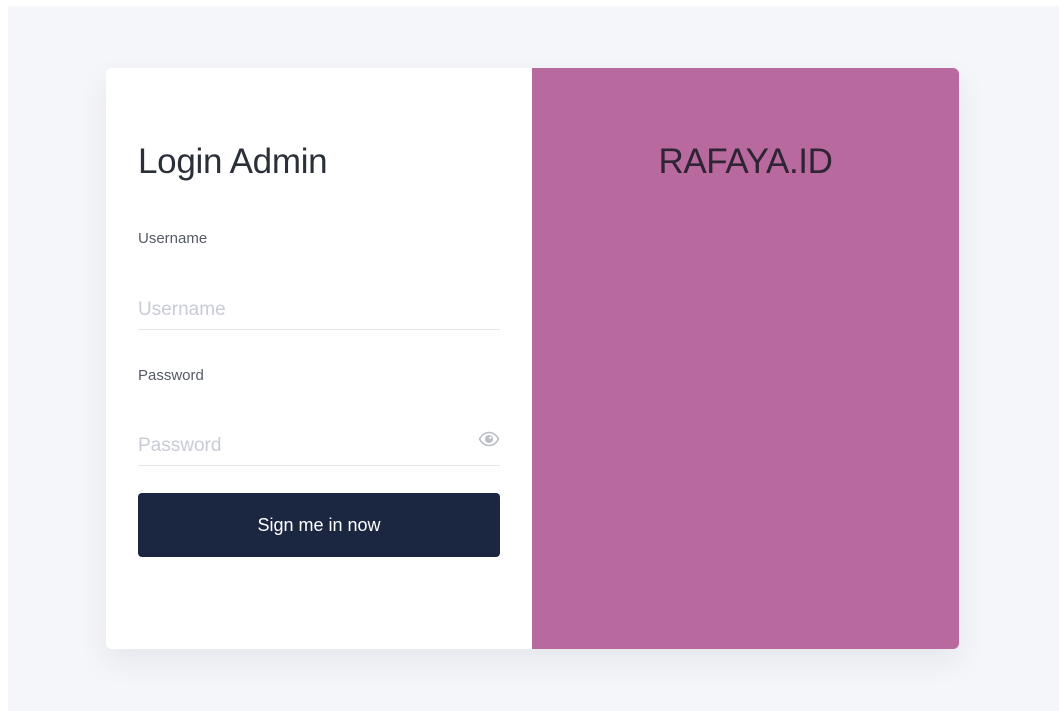 The image size is (1059, 711). Describe the element at coordinates (319, 446) in the screenshot. I see `password-input` at that location.